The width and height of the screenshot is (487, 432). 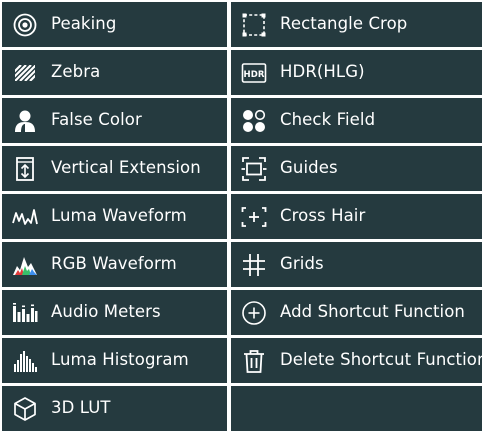 What do you see at coordinates (84, 24) in the screenshot?
I see `peaking-label: Peaking` at bounding box center [84, 24].